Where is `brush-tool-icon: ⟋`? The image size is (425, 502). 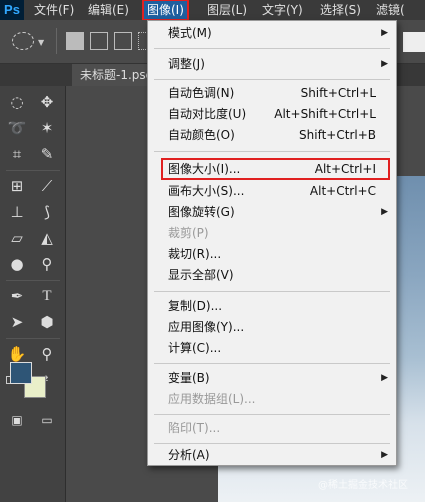 brush-tool-icon: ⟋ is located at coordinates (47, 186).